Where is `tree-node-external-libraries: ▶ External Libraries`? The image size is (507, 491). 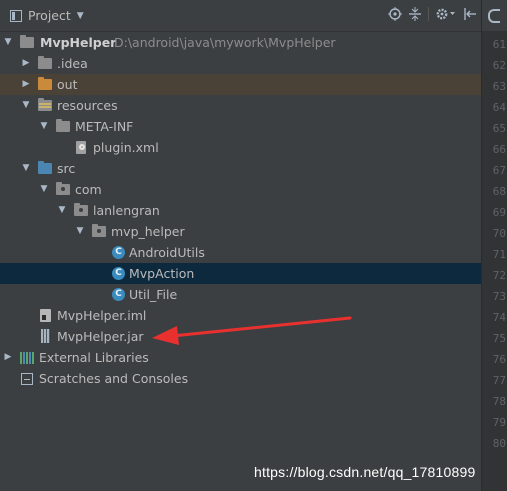
tree-node-external-libraries: ▶ External Libraries is located at coordinates (240, 357).